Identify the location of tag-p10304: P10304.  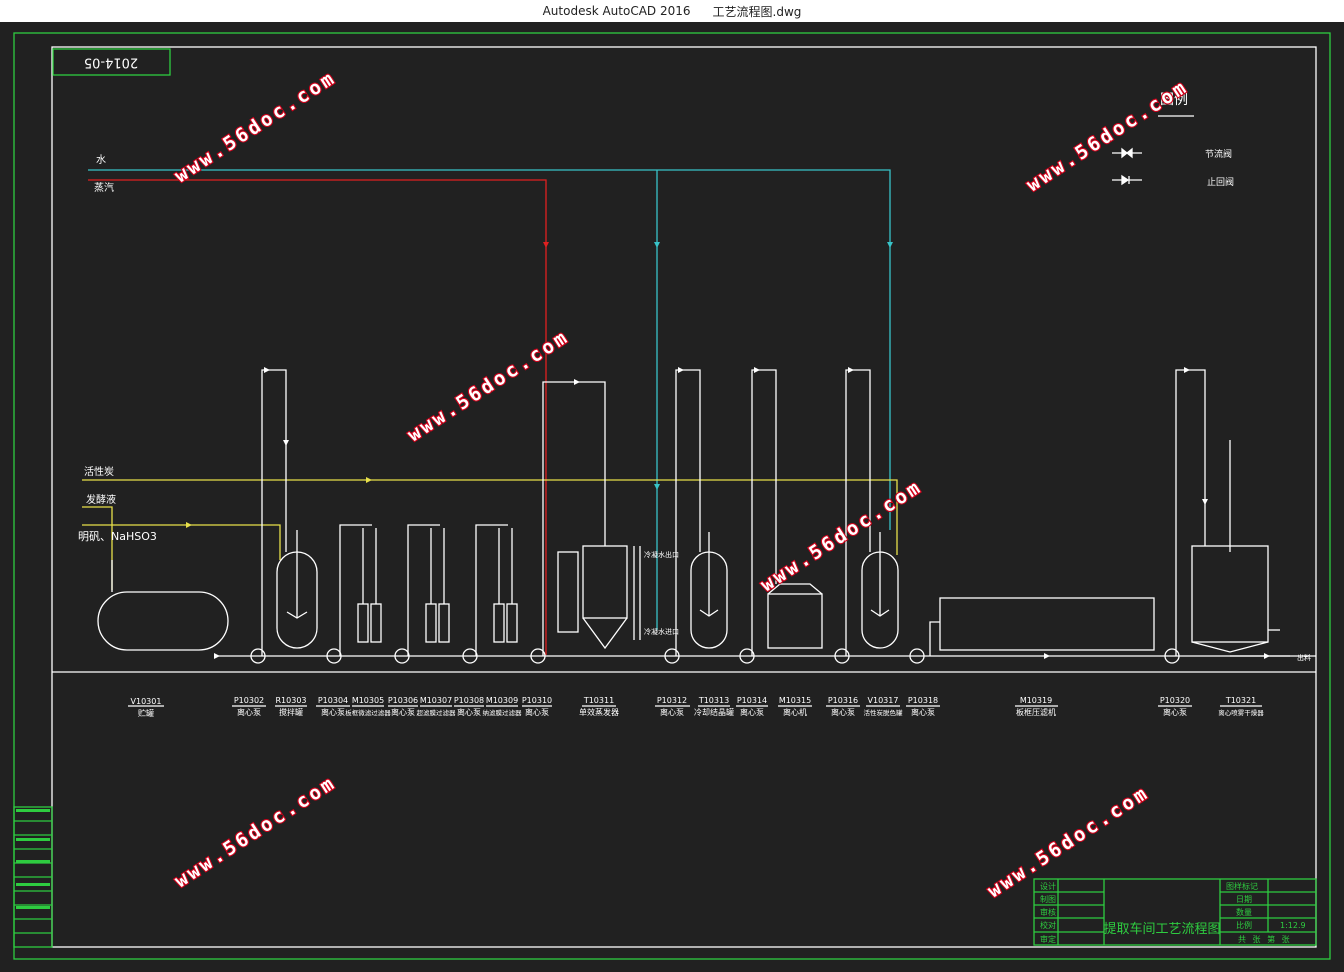
(333, 700).